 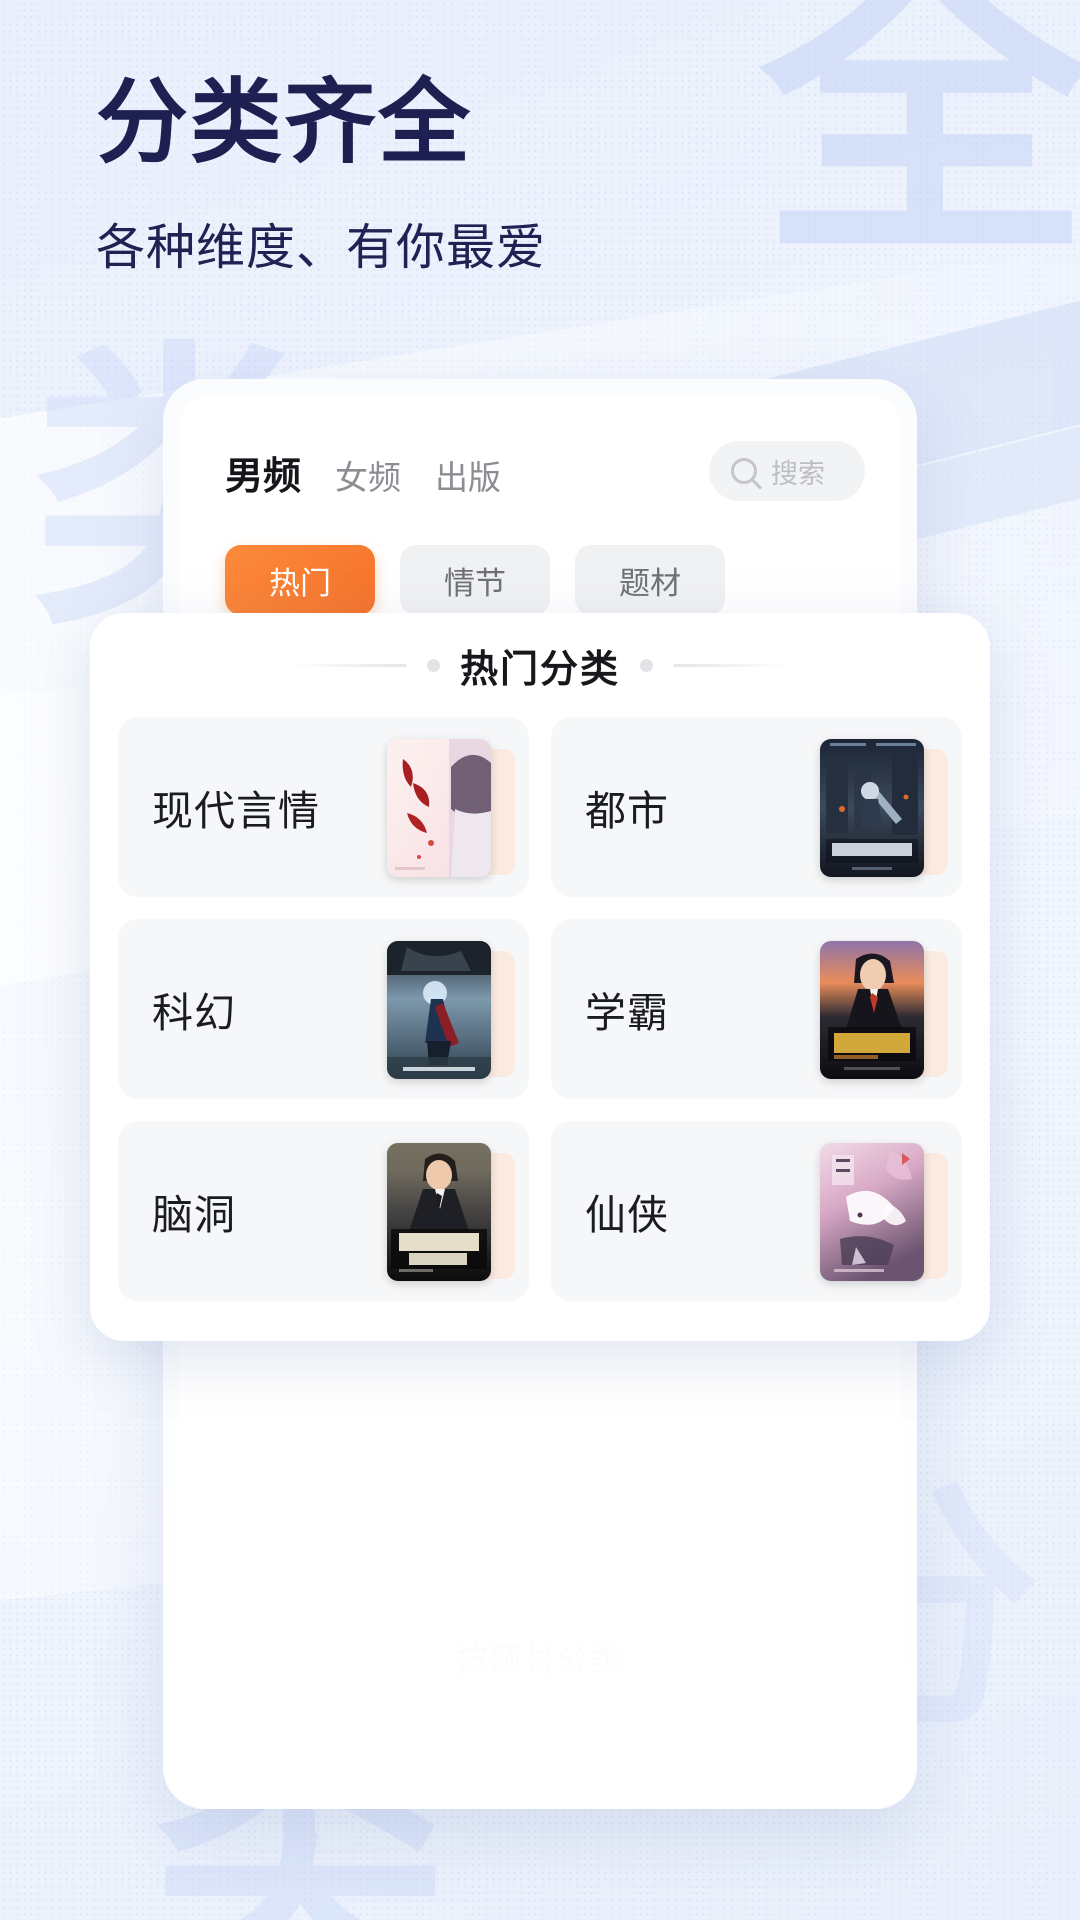 What do you see at coordinates (347, 665) in the screenshot?
I see `decorative-line-left` at bounding box center [347, 665].